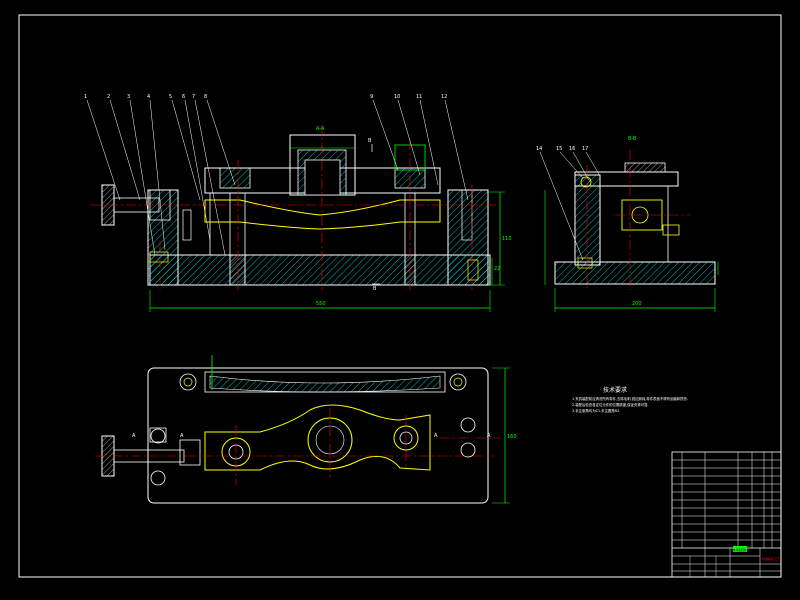 The height and width of the screenshot is (600, 800). I want to click on dim-front-height-2: 22, so click(497, 269).